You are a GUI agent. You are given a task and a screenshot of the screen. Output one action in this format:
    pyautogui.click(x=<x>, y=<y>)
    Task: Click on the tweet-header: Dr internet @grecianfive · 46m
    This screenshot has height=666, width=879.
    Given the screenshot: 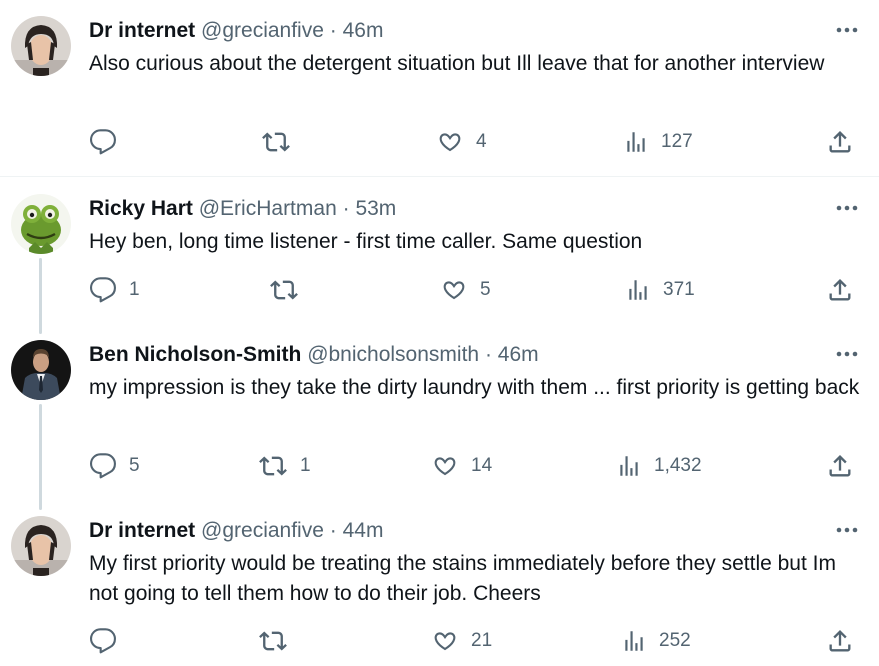 What is the action you would take?
    pyautogui.click(x=236, y=31)
    